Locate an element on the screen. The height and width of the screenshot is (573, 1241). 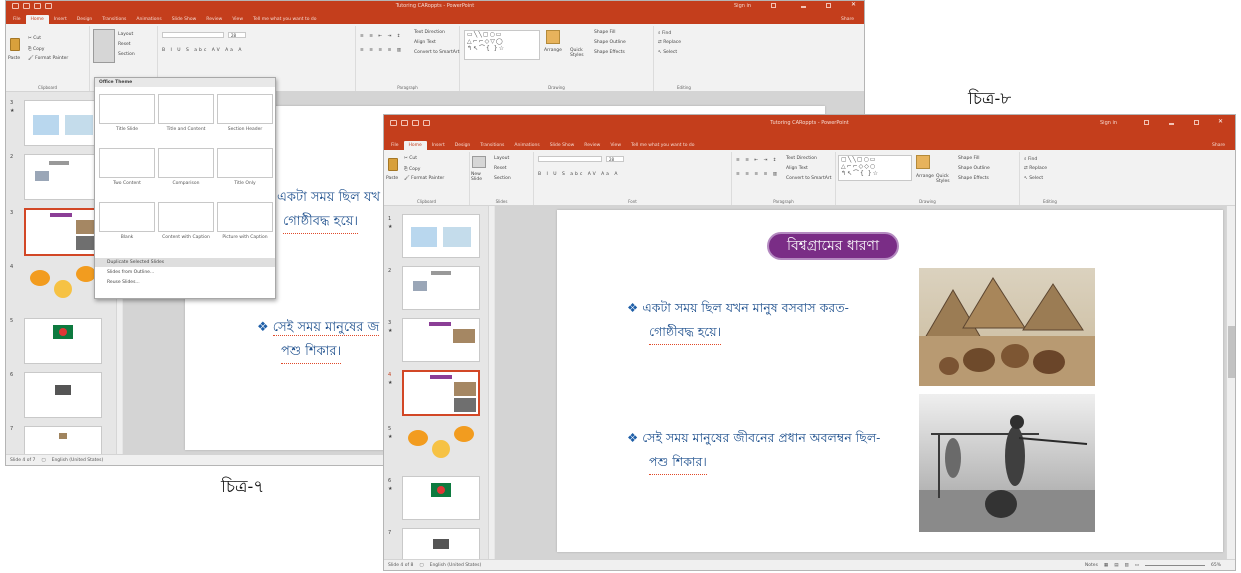
tab-transitions: Transitions is located at coordinates (114, 19).